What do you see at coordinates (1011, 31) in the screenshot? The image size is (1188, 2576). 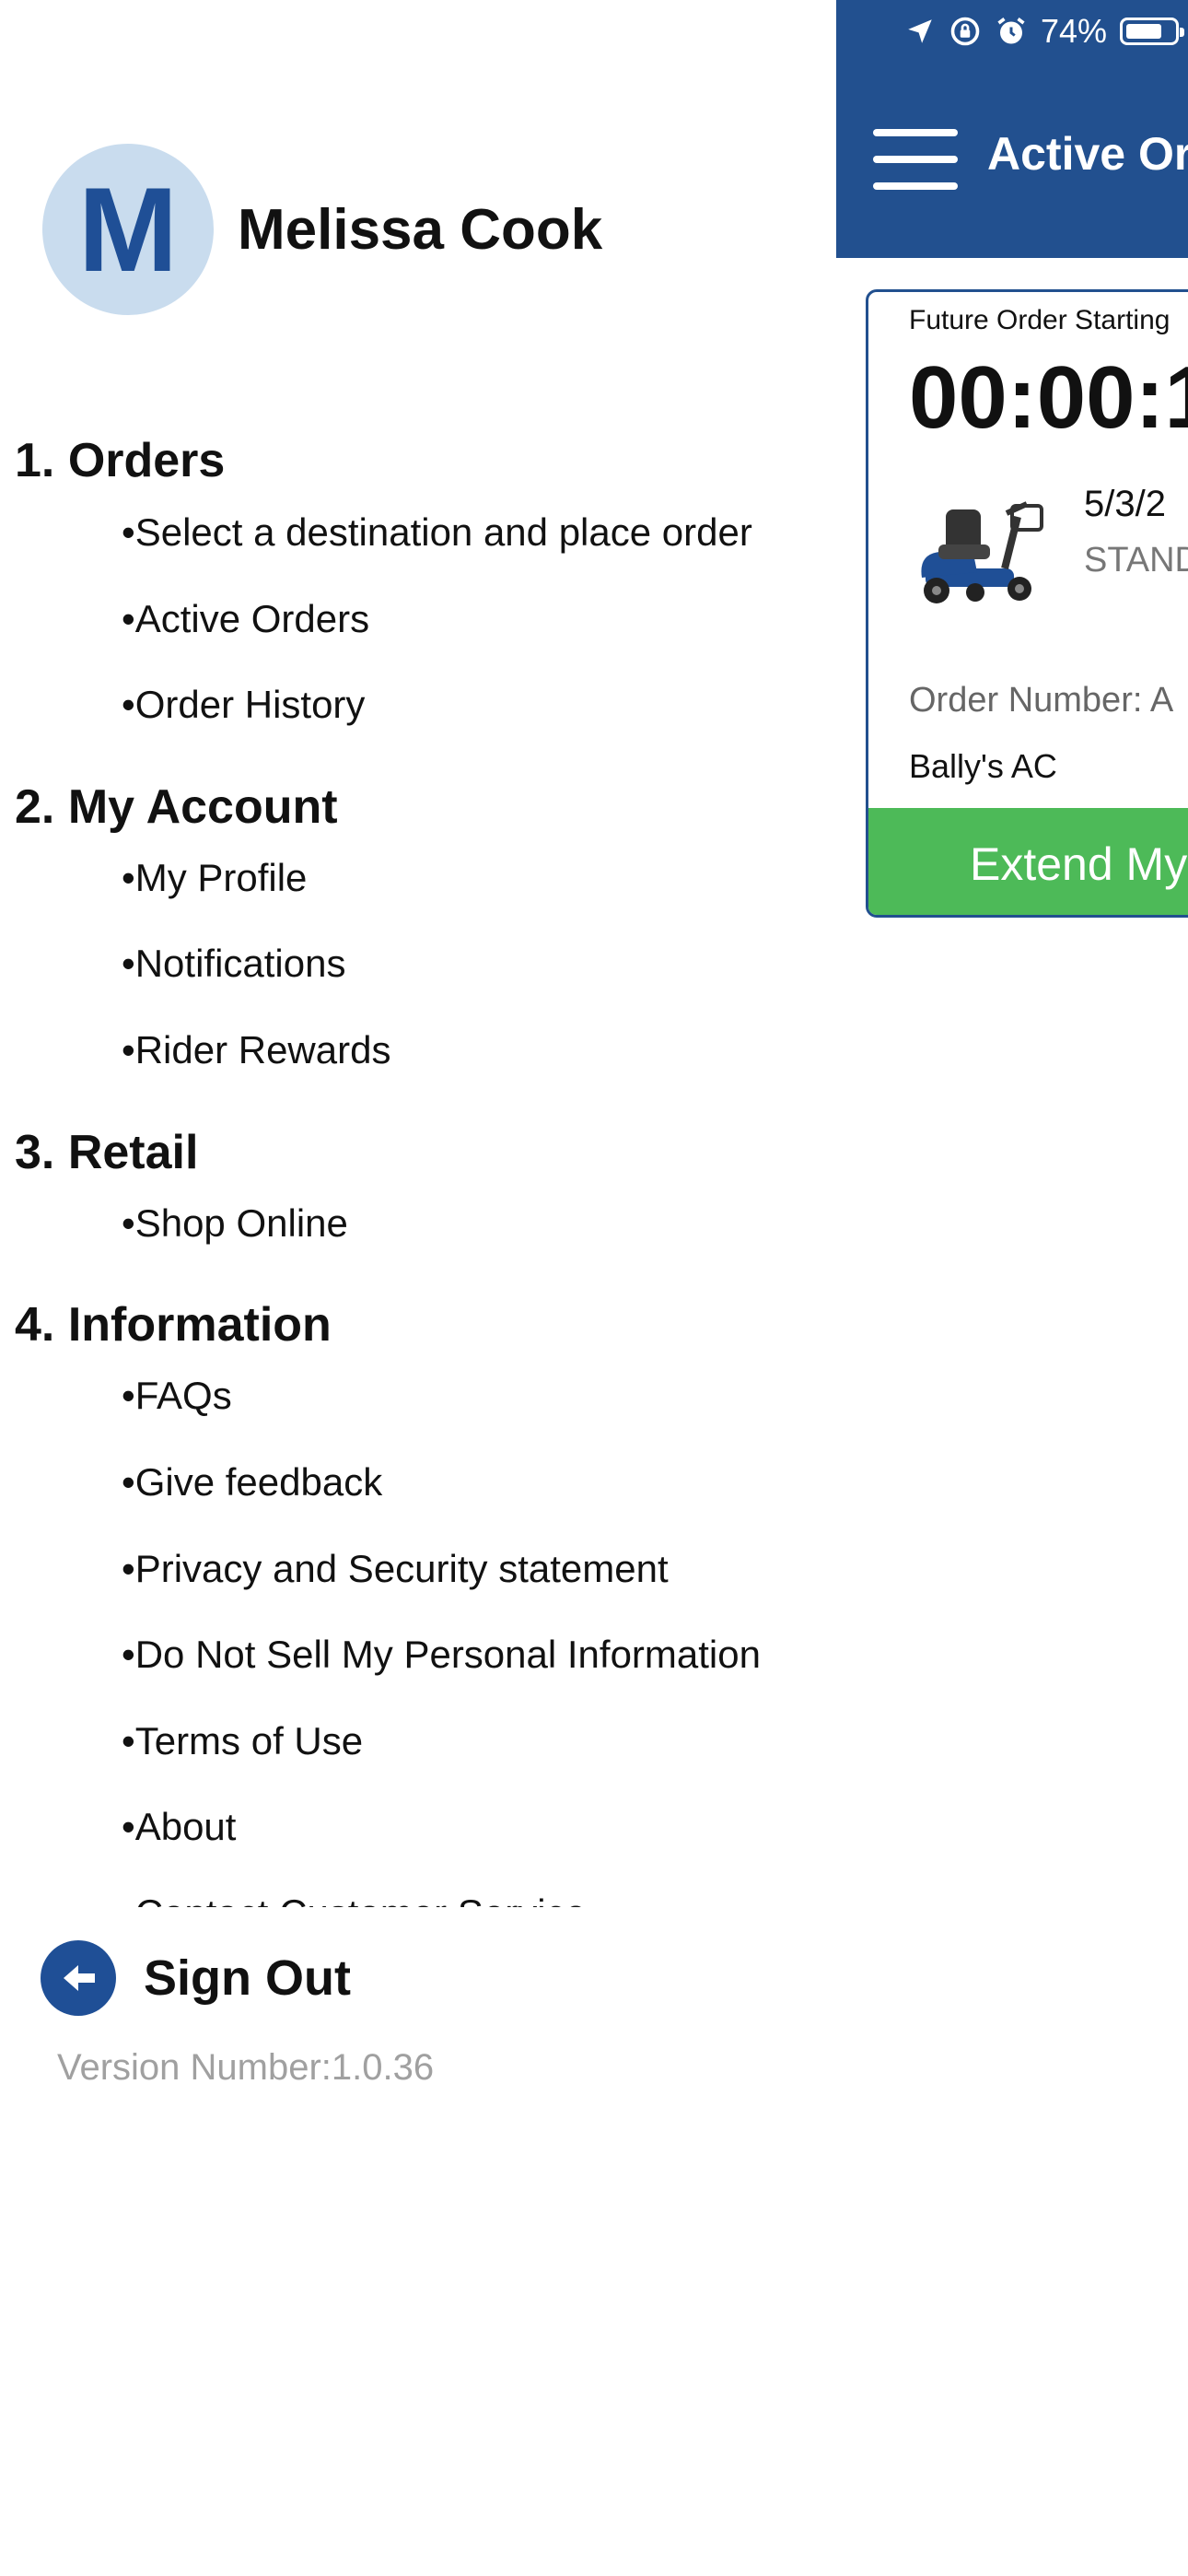 I see `alarm-icon` at bounding box center [1011, 31].